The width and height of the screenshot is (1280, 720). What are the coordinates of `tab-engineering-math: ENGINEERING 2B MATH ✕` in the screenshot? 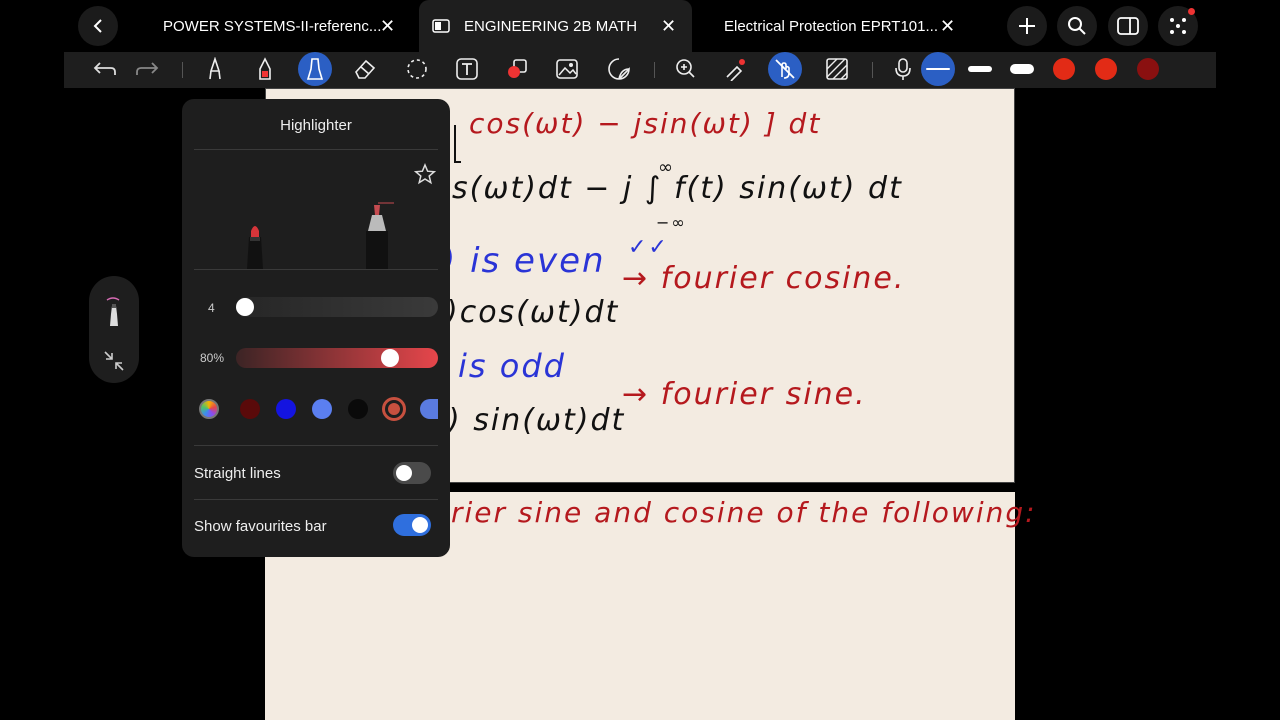 It's located at (555, 26).